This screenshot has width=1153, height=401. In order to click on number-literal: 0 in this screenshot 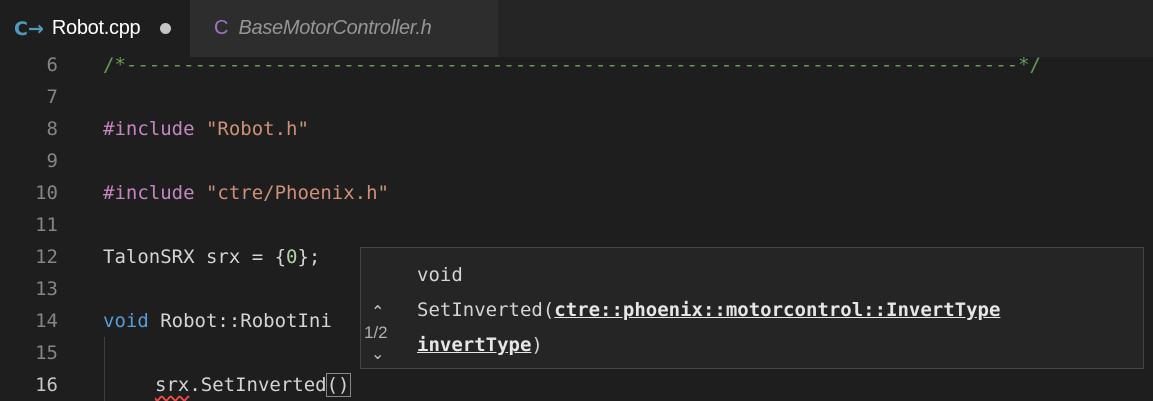, I will do `click(292, 257)`.